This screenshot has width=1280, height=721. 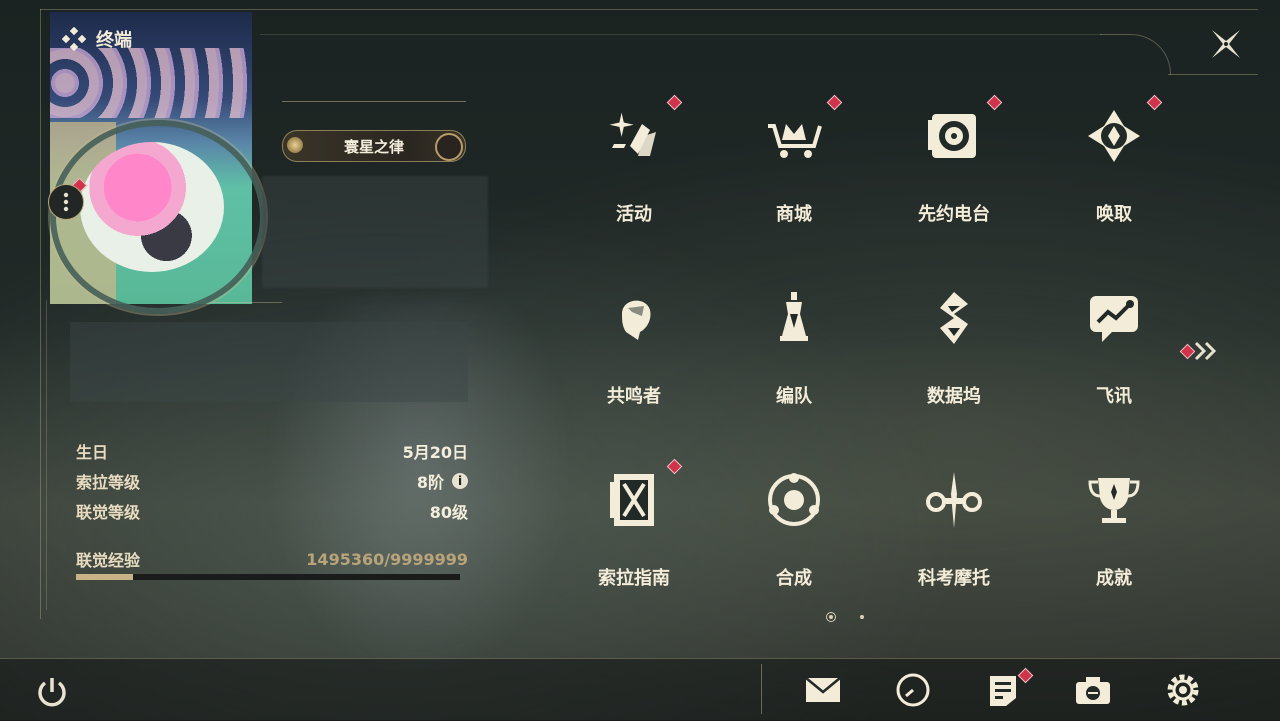 I want to click on stat-value: 5月20日, so click(x=435, y=452).